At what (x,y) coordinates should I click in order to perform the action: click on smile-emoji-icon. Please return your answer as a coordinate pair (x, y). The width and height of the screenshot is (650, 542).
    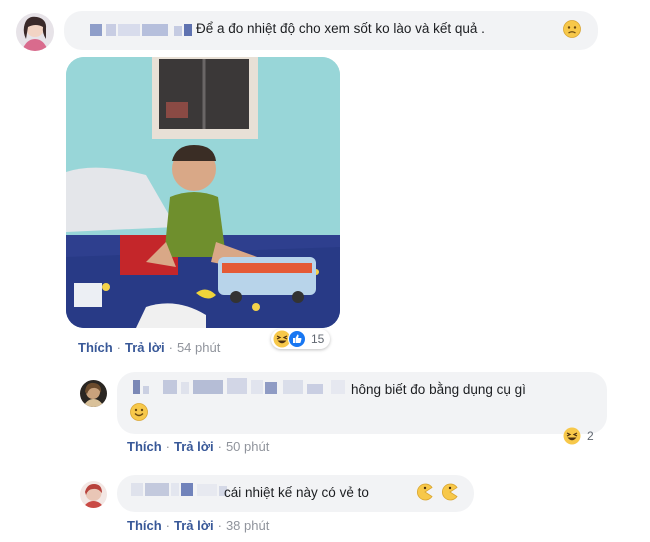
    Looking at the image, I should click on (139, 412).